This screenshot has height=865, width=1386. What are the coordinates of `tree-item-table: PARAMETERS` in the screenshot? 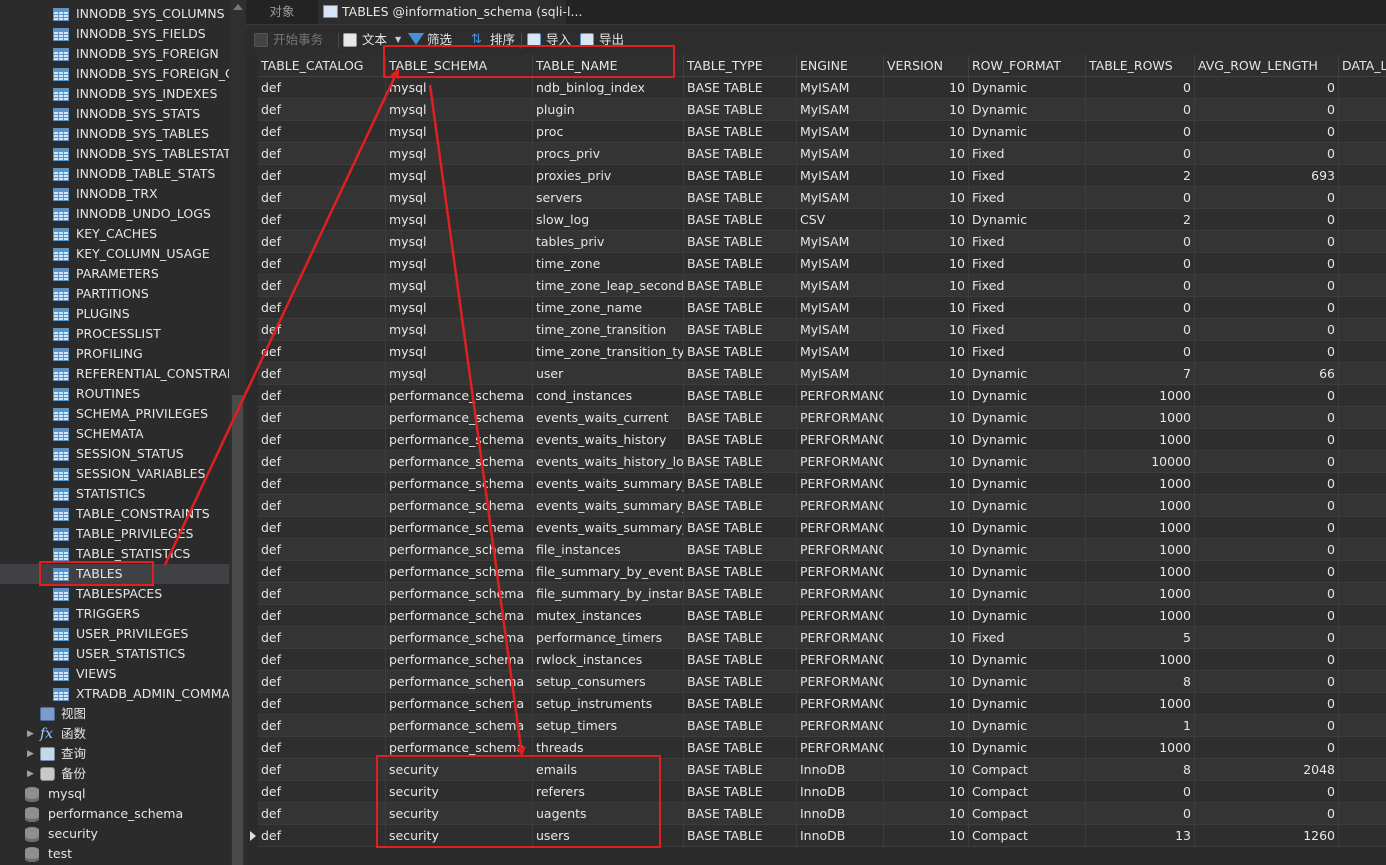 It's located at (115, 274).